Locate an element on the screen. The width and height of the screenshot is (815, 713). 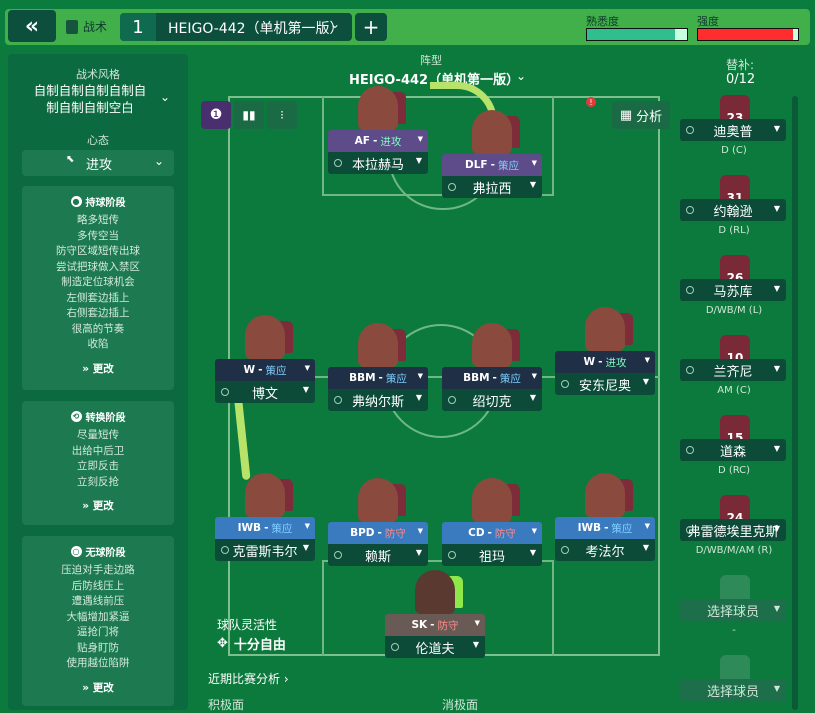
player-role: AF - 进攻 ▼ is located at coordinates (378, 141).